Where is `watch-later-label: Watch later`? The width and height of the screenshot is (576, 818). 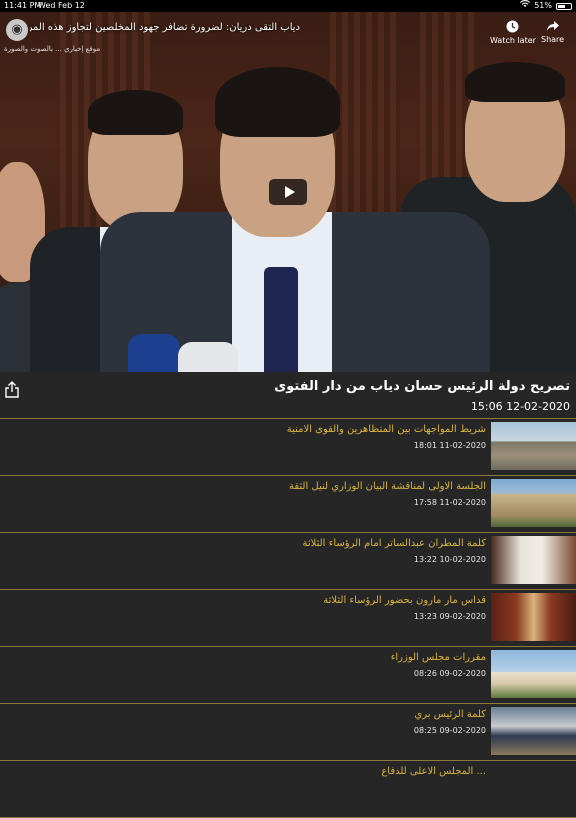 watch-later-label: Watch later is located at coordinates (513, 40).